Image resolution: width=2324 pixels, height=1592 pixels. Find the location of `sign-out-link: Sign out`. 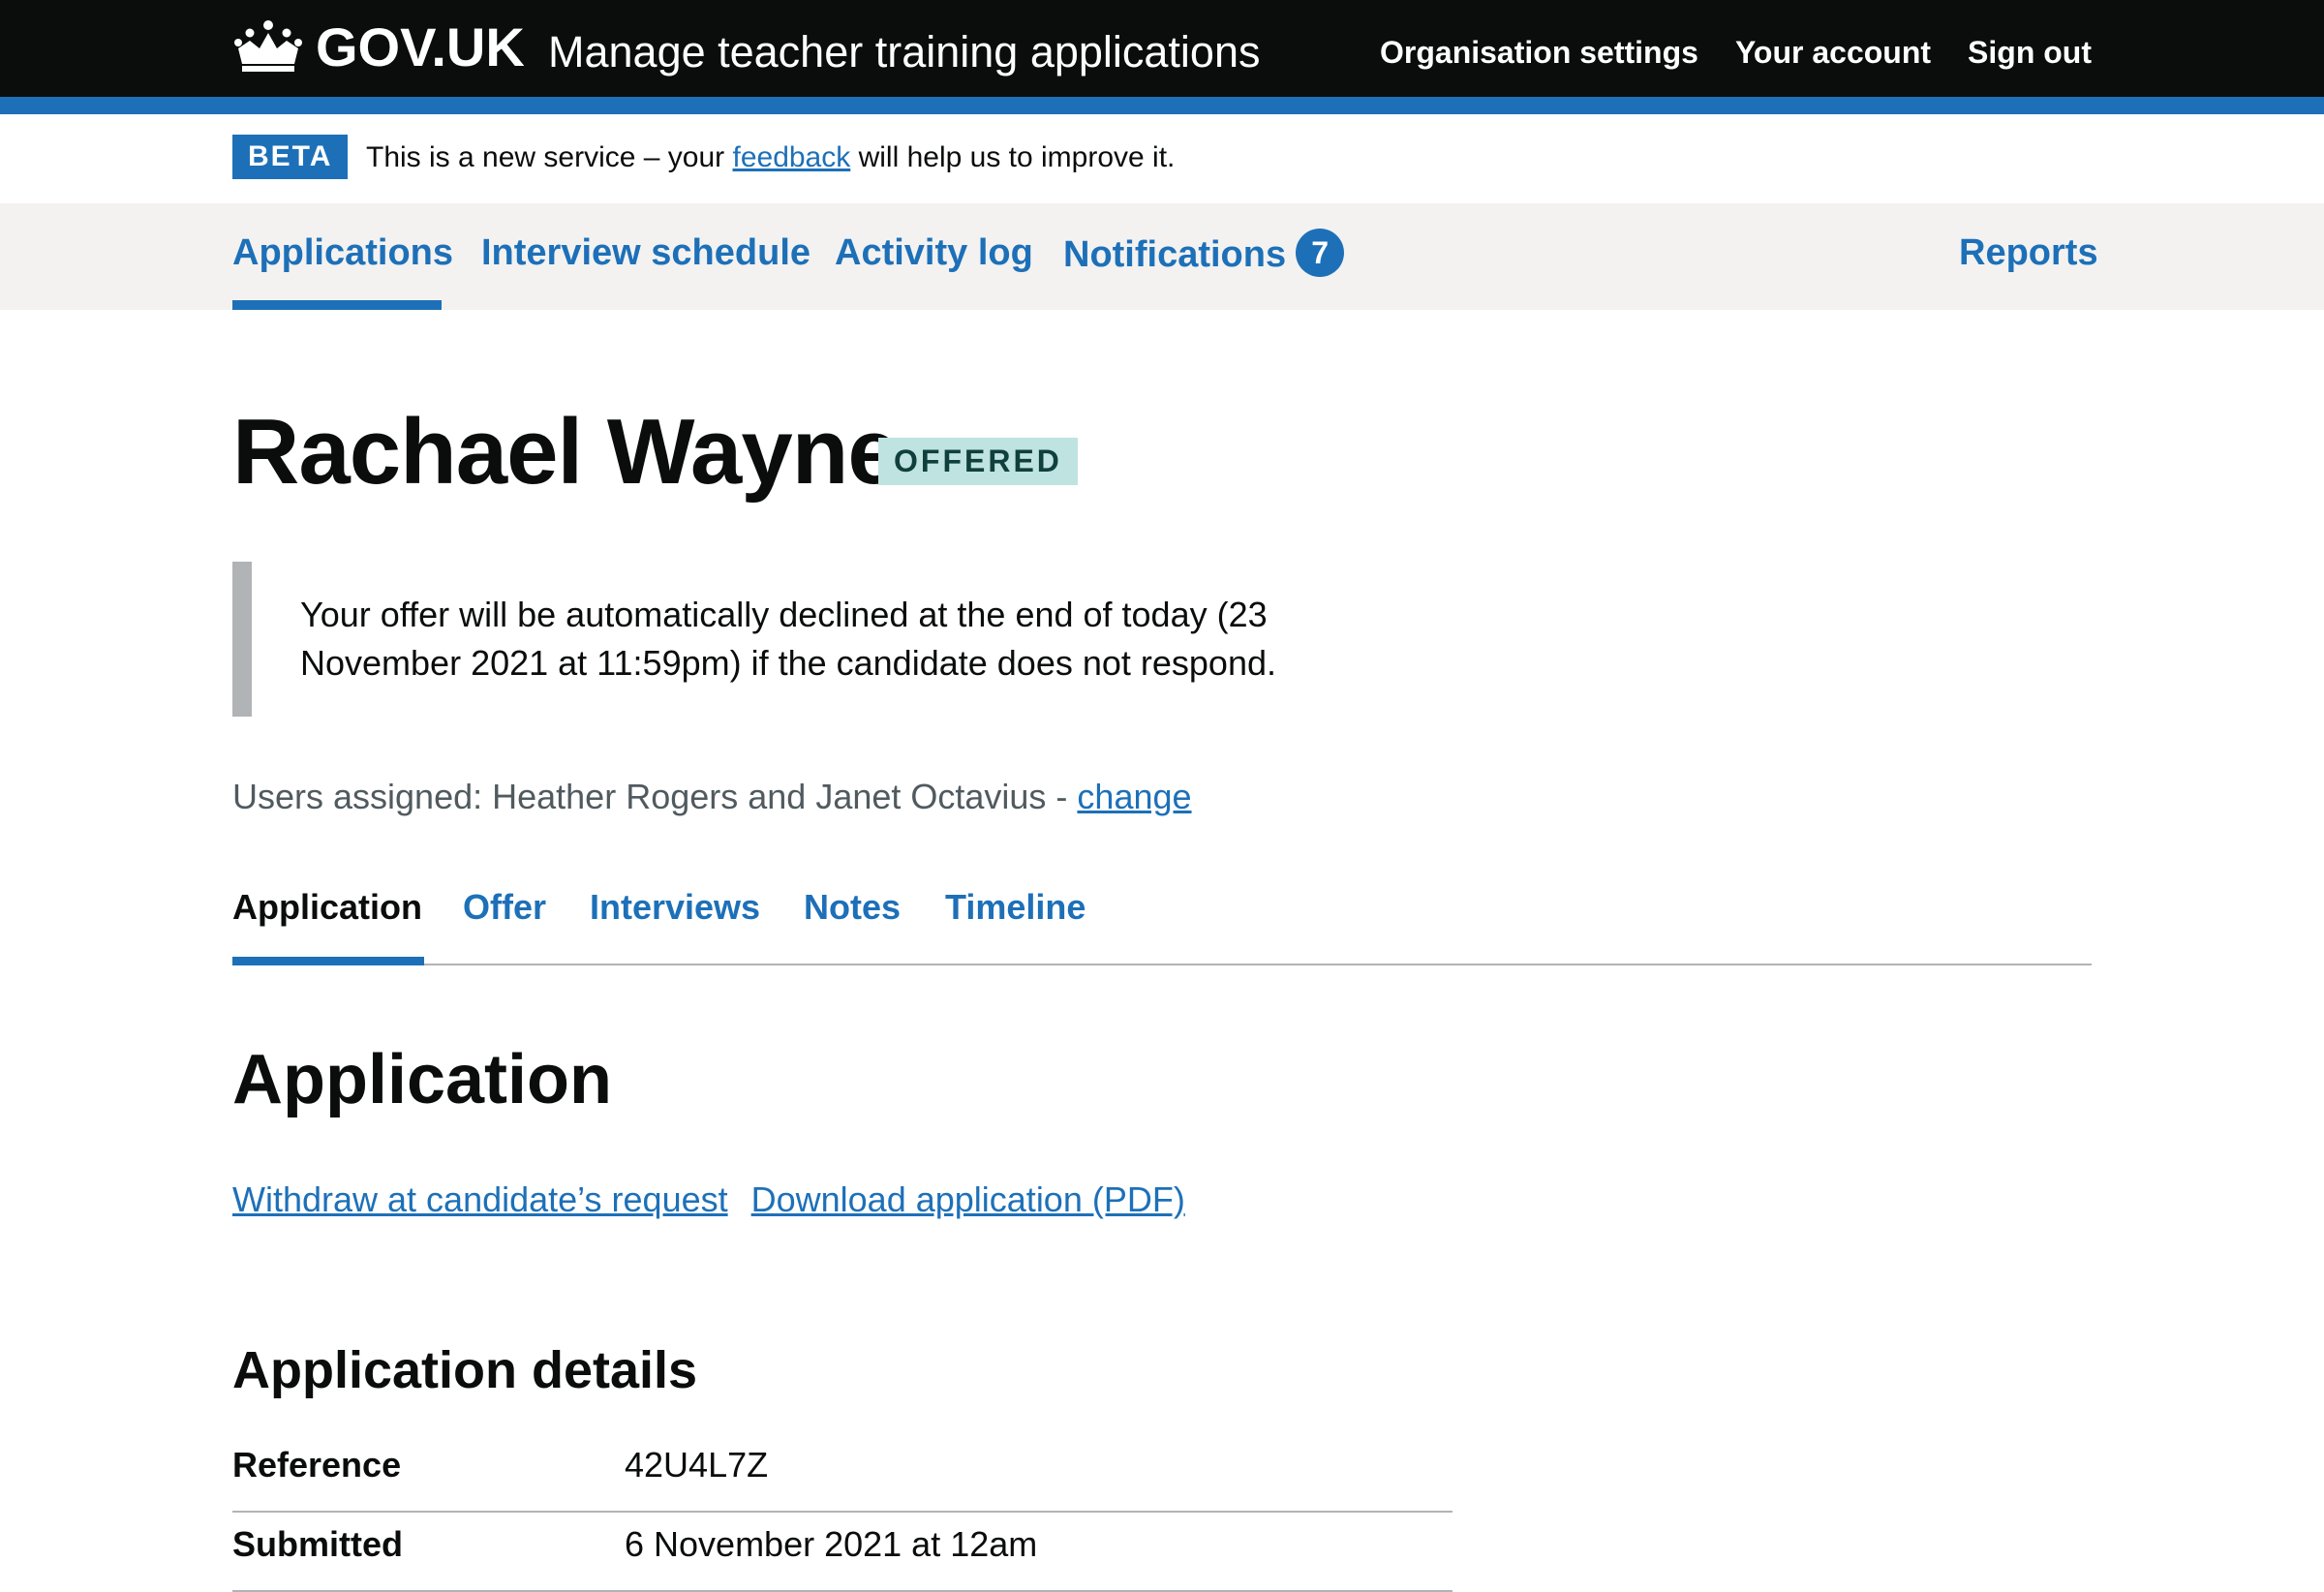

sign-out-link: Sign out is located at coordinates (2030, 53).